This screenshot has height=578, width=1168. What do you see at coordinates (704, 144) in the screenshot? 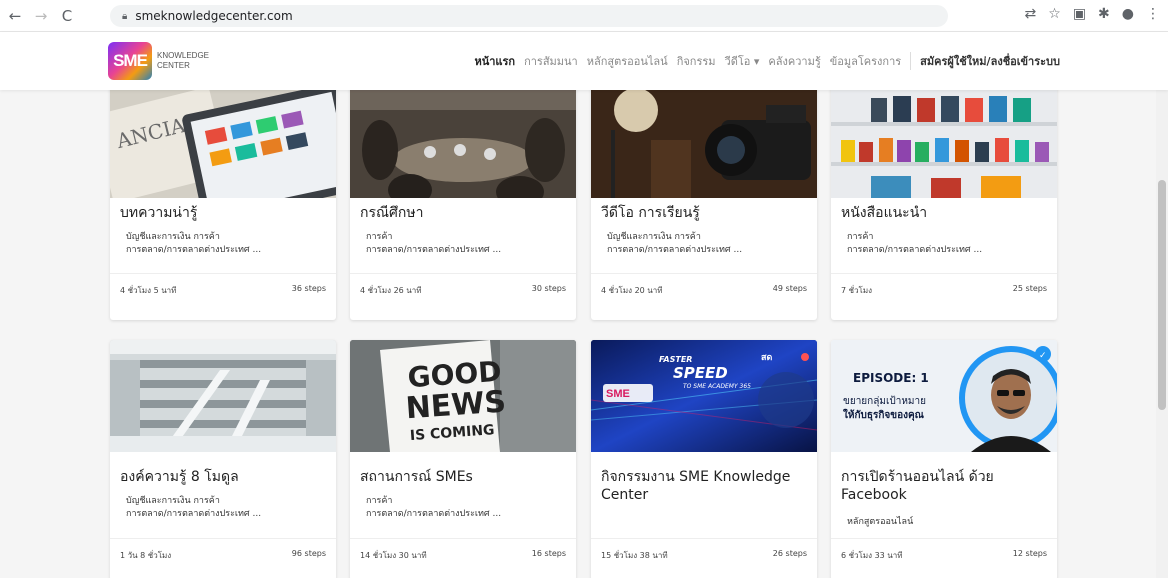
I see `video-camera-image` at bounding box center [704, 144].